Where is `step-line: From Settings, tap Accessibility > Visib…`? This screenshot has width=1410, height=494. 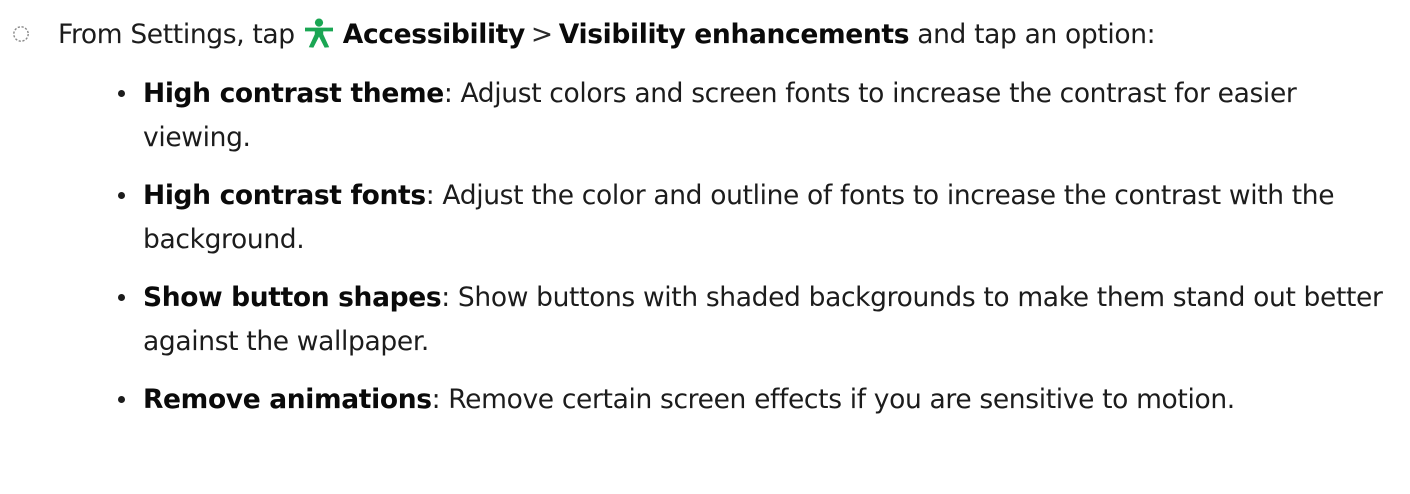
step-line: From Settings, tap Accessibility > Visib… is located at coordinates (578, 34).